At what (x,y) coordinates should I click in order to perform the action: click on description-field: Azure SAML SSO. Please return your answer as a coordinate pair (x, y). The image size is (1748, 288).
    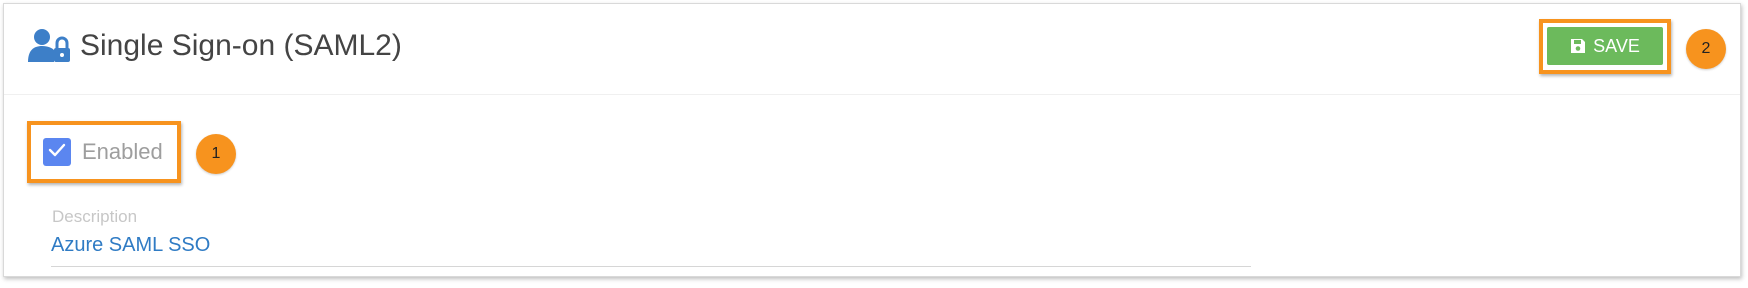
    Looking at the image, I should click on (651, 249).